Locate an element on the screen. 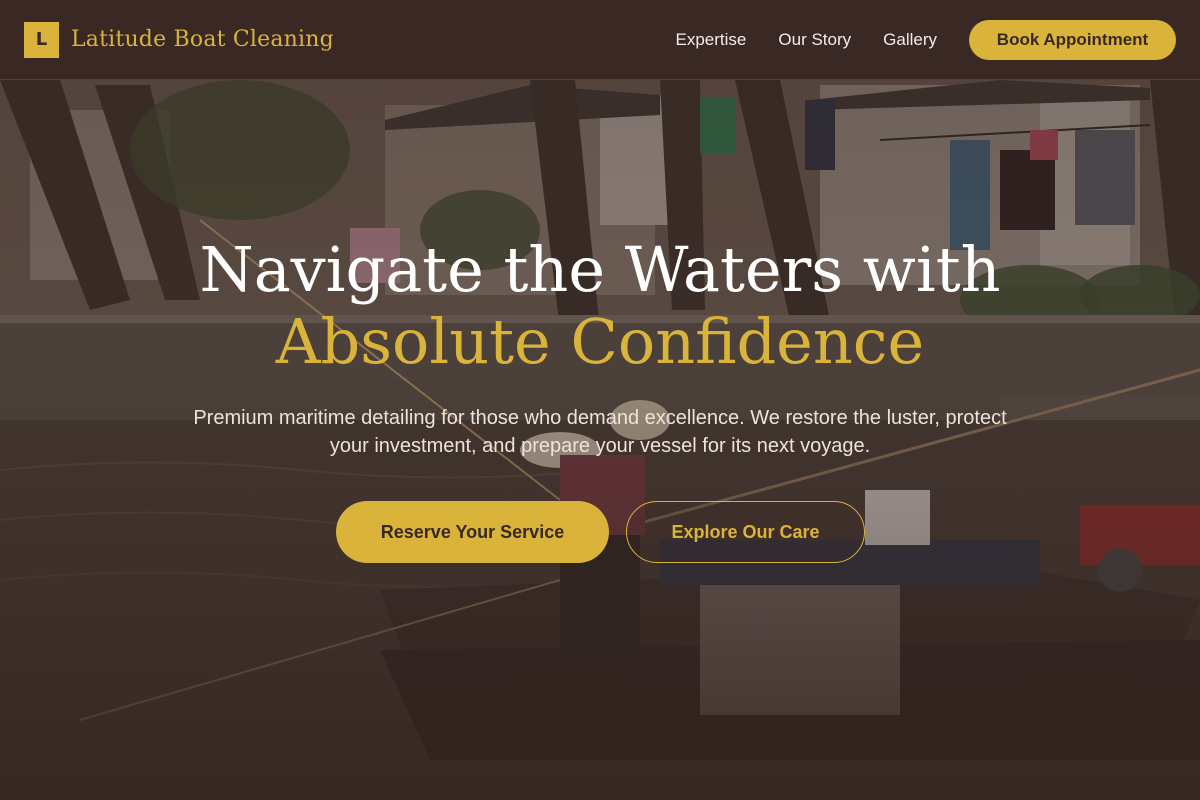 The width and height of the screenshot is (1200, 800). hero-actions: Reserve Your Service Explore Our Care is located at coordinates (600, 532).